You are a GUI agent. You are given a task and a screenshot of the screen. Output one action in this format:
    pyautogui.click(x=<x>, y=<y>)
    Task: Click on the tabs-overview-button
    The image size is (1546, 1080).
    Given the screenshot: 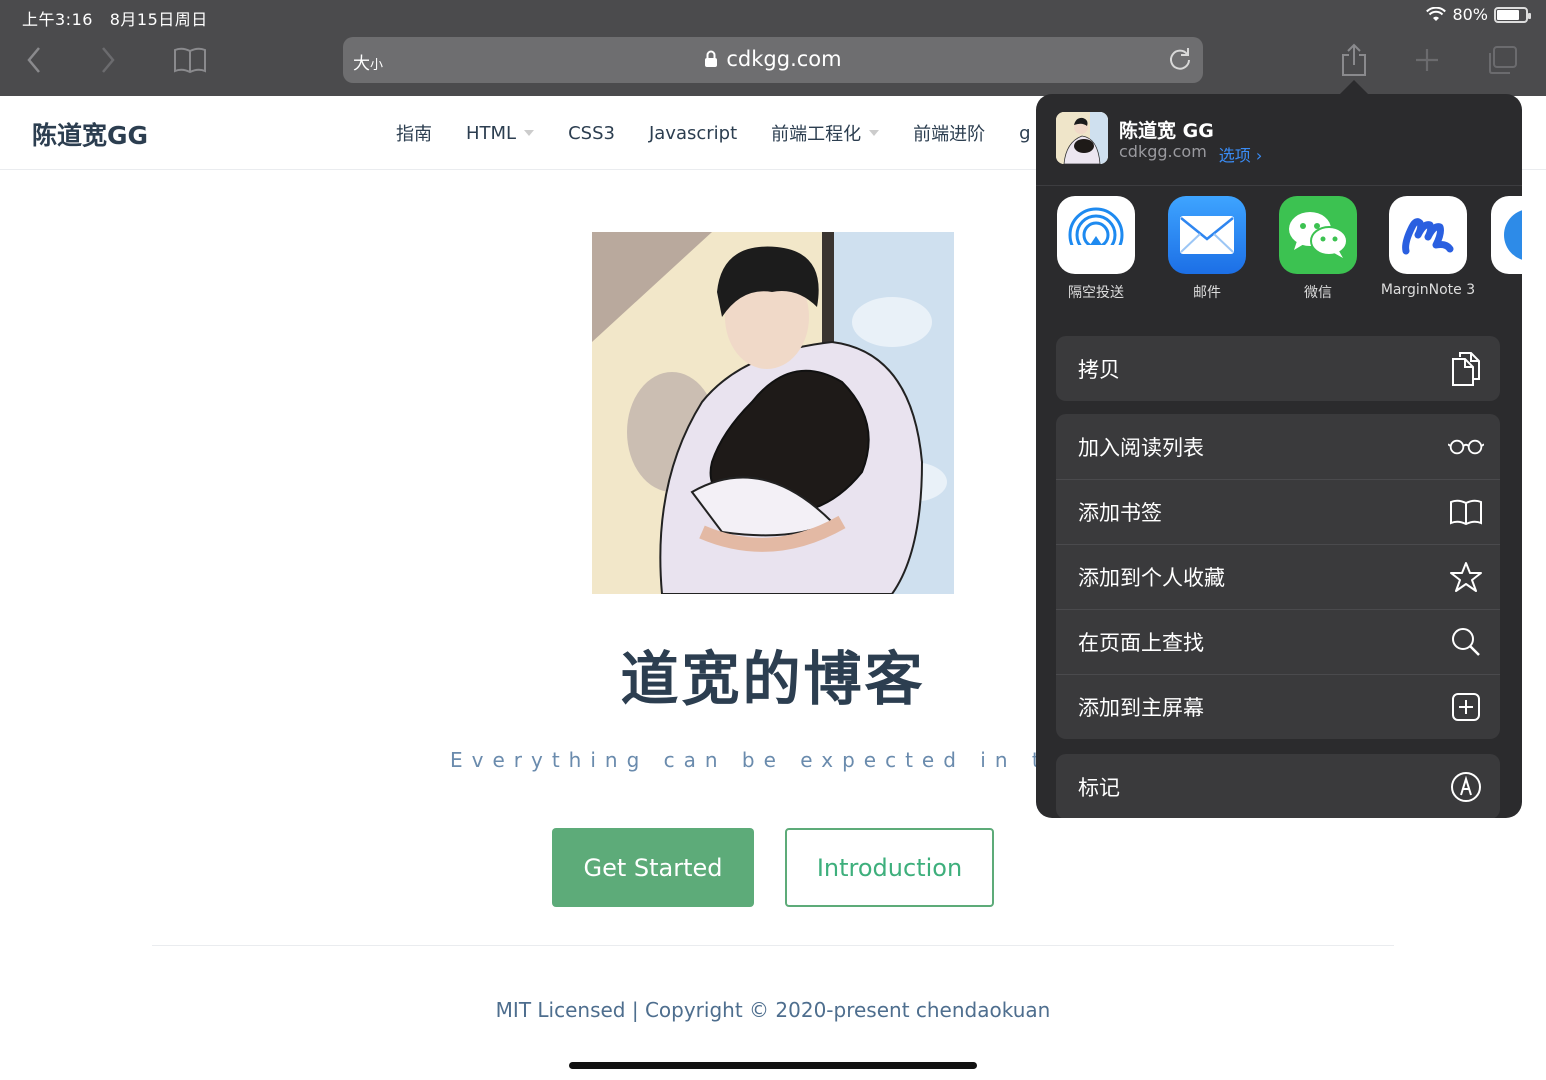 What is the action you would take?
    pyautogui.click(x=1502, y=60)
    